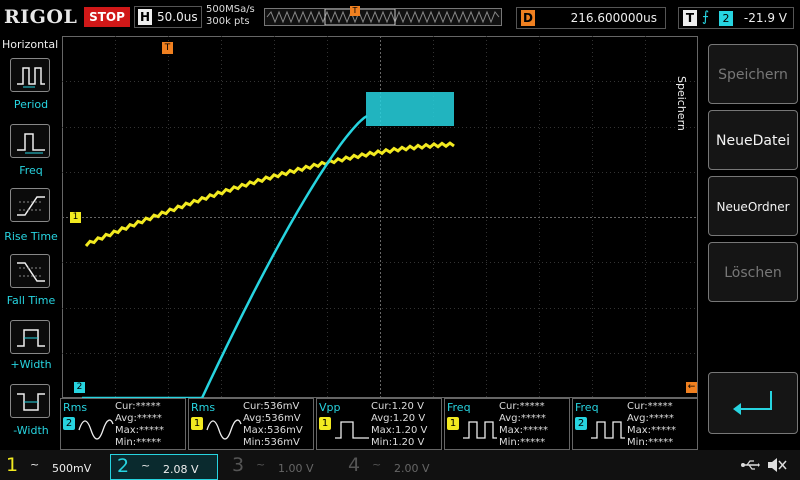 The image size is (800, 480). Describe the element at coordinates (410, 109) in the screenshot. I see `ch2-noise-band` at that location.